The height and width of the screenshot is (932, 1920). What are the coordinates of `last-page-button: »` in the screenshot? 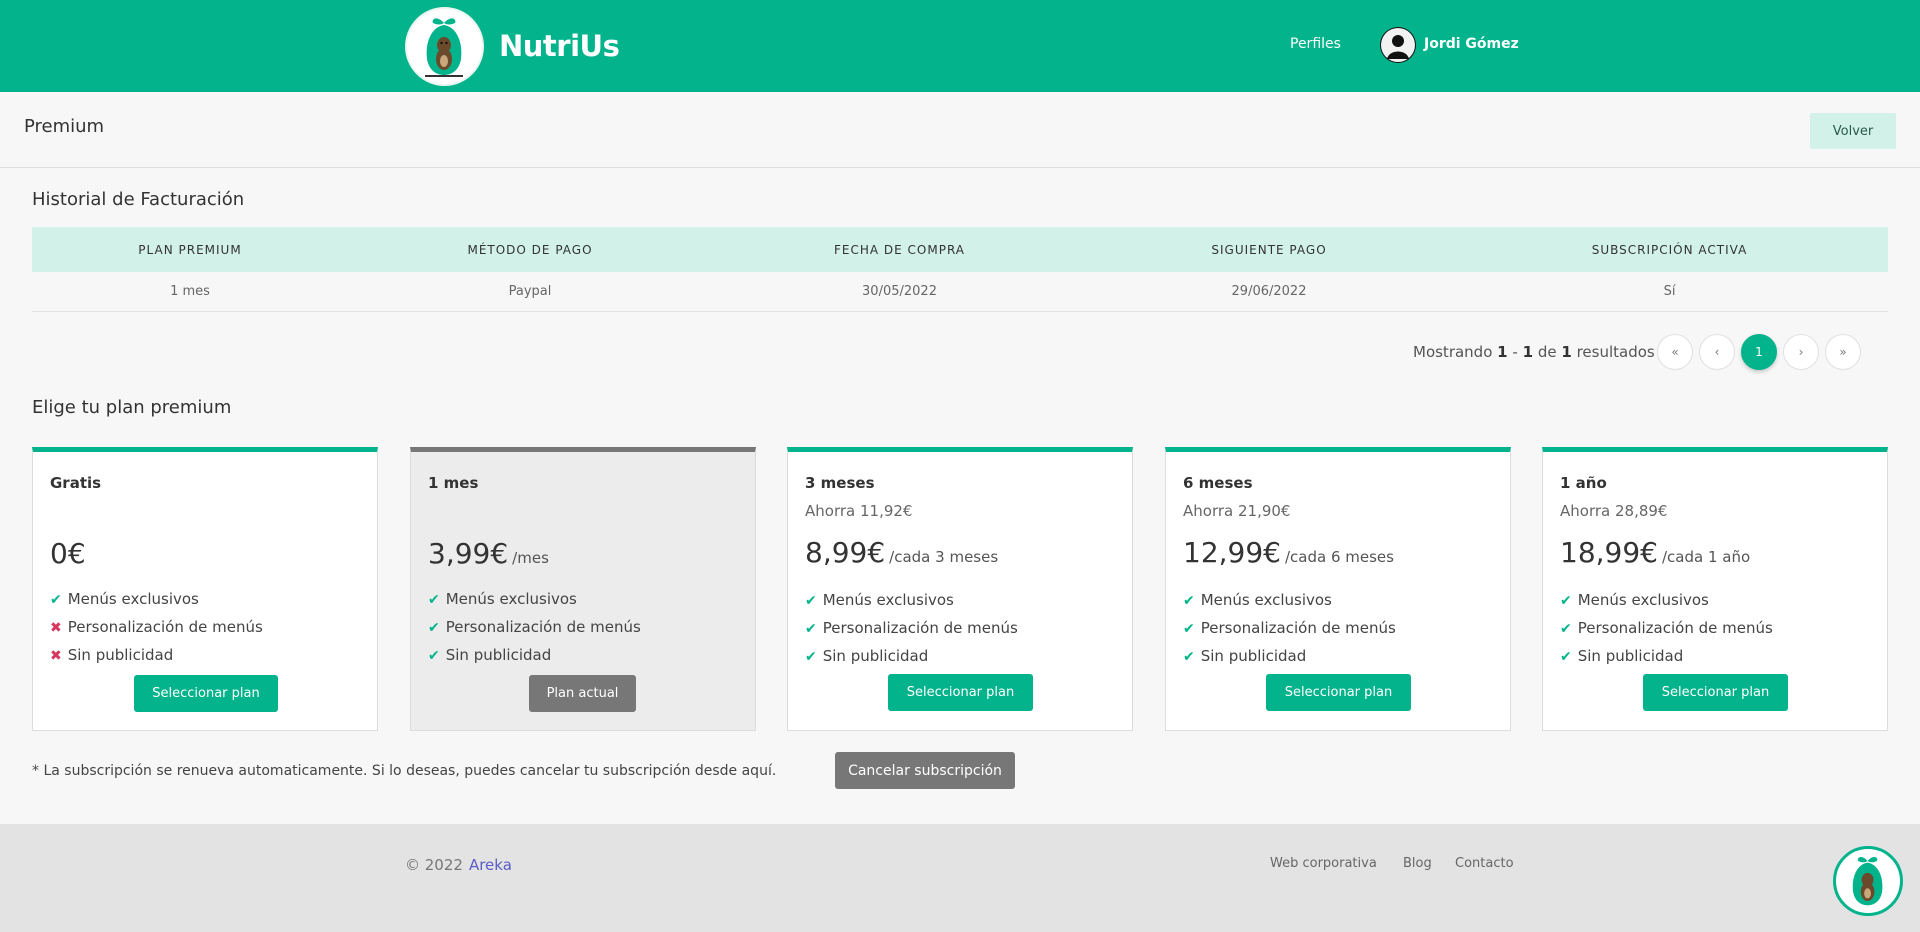 It's located at (1843, 352).